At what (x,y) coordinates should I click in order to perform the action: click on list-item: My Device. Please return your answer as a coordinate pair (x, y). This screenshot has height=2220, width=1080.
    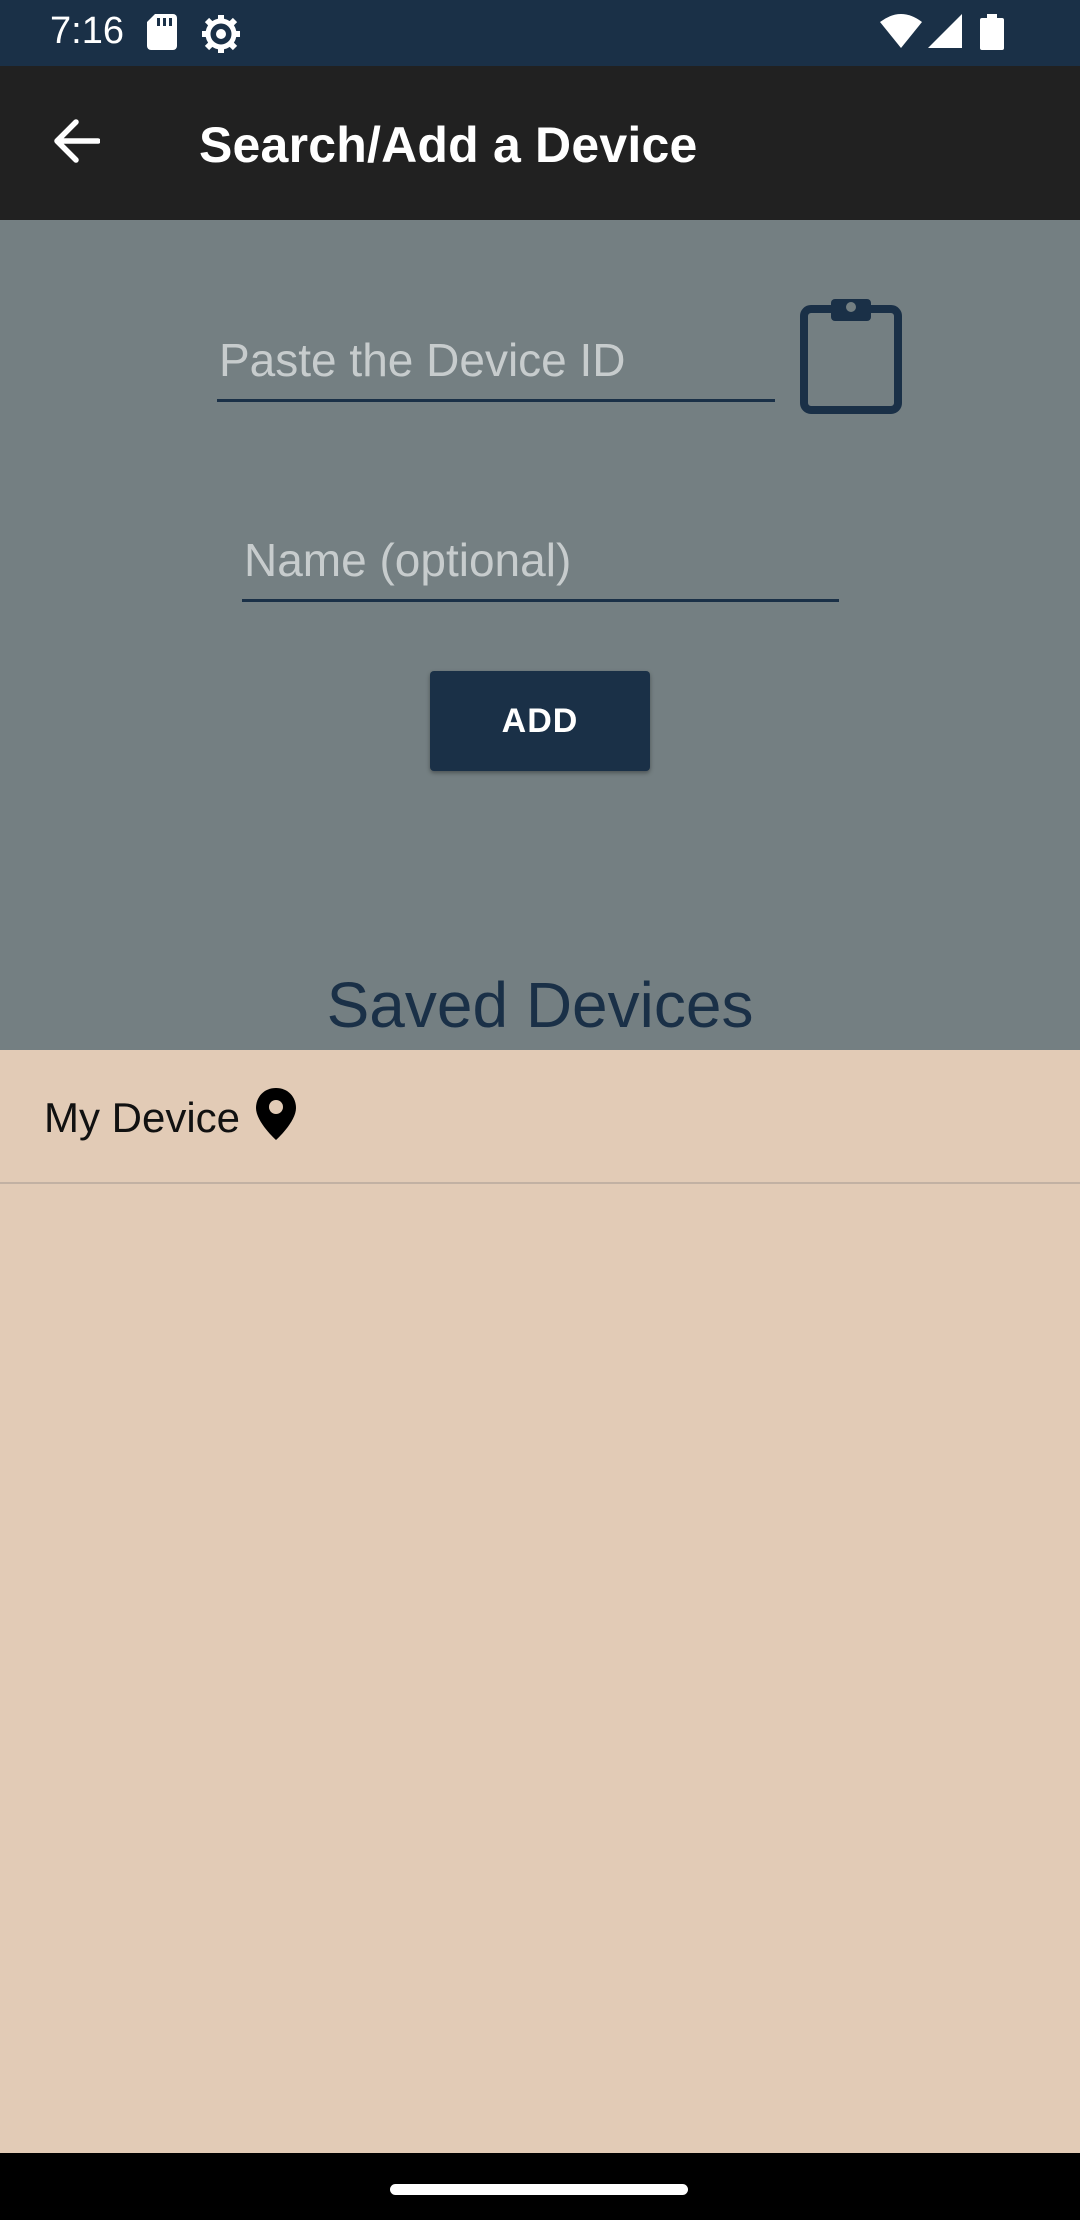
    Looking at the image, I should click on (540, 1117).